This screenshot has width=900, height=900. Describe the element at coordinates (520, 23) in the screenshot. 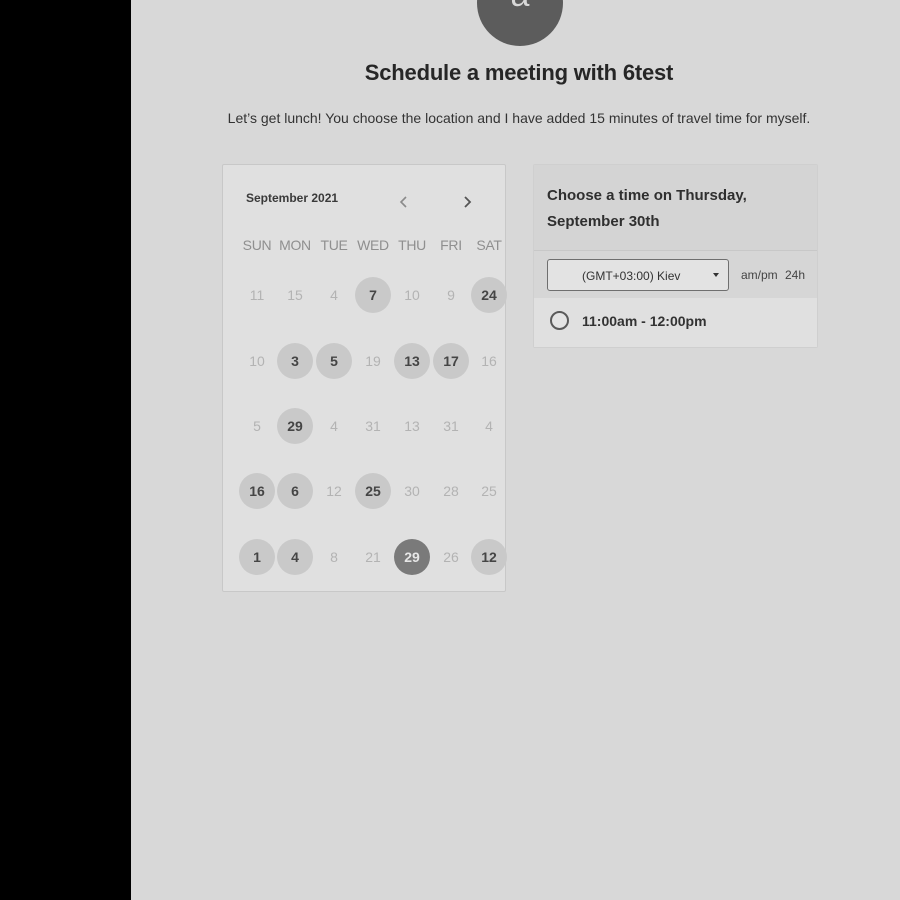

I see `avatar: a` at that location.